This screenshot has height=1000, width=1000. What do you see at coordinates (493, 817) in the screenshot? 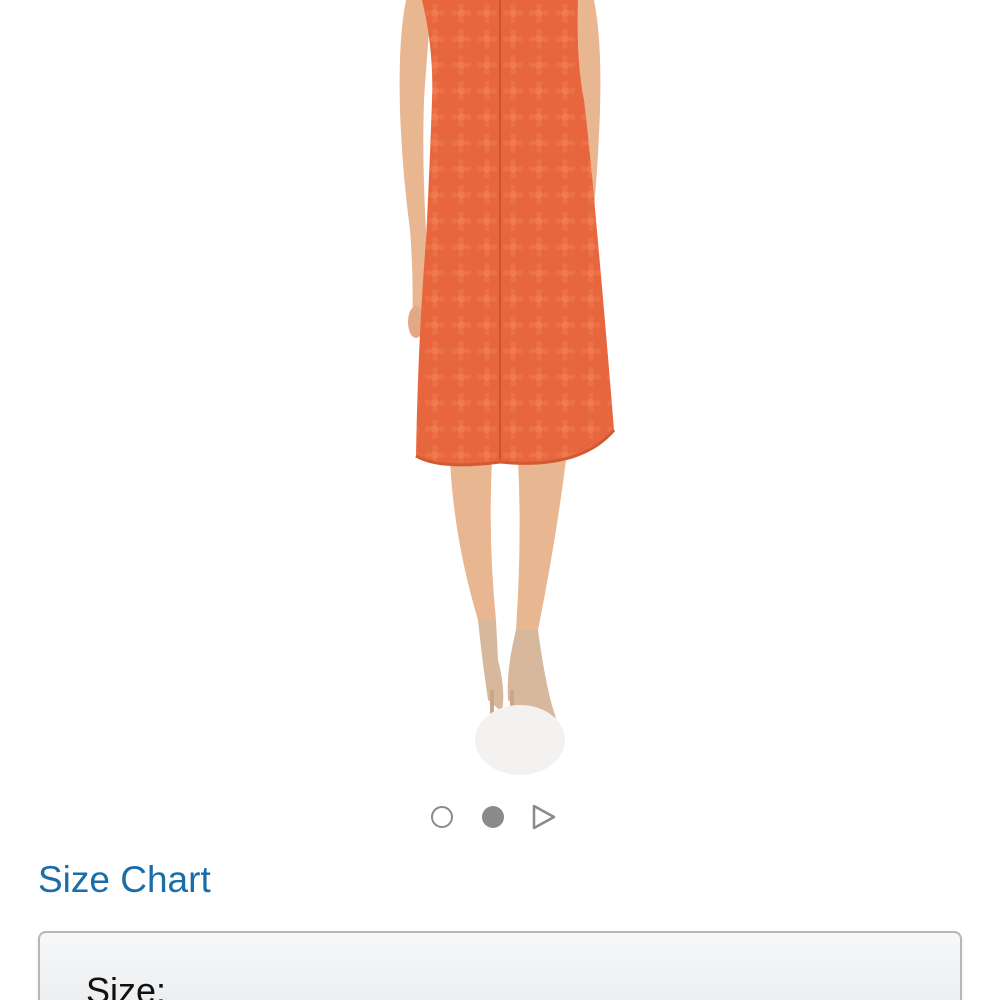
I see `circle-filled-icon` at bounding box center [493, 817].